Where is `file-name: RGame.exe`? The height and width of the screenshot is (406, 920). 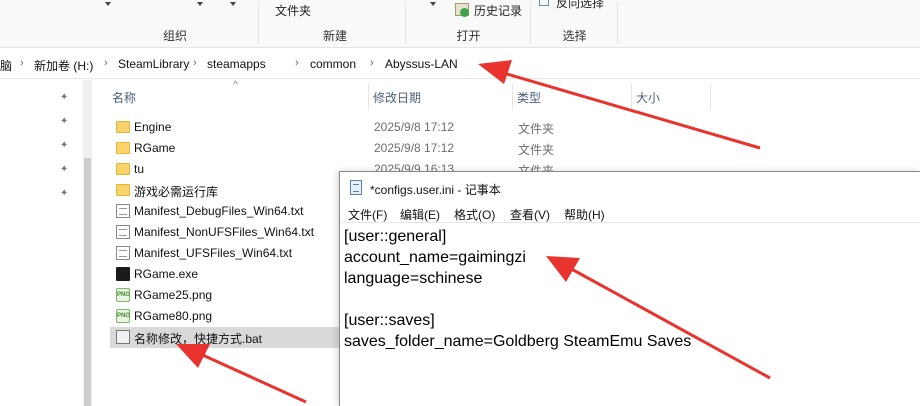 file-name: RGame.exe is located at coordinates (166, 274).